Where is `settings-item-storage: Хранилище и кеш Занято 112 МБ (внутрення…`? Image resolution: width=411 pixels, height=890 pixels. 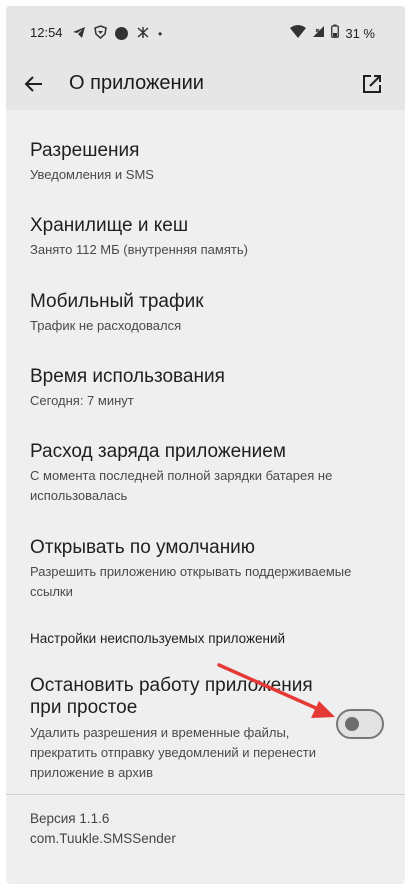
settings-item-storage: Хранилище и кеш Занято 112 МБ (внутрення… is located at coordinates (195, 237).